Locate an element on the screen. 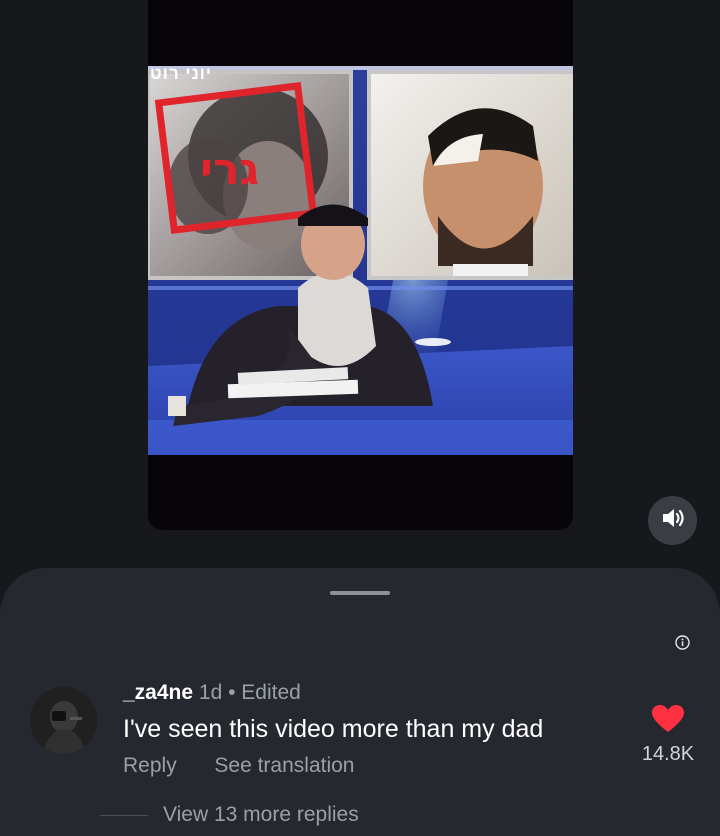  comment-body: I've seen this video more than my dad is located at coordinates (333, 729).